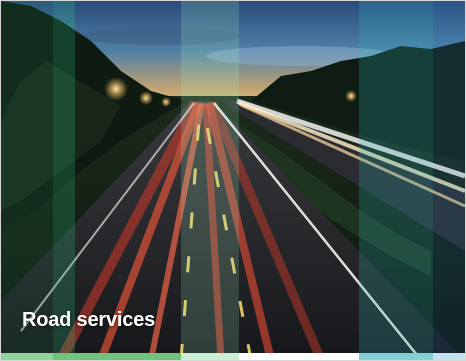 This screenshot has width=466, height=361. What do you see at coordinates (88, 320) in the screenshot?
I see `card-title: Road services` at bounding box center [88, 320].